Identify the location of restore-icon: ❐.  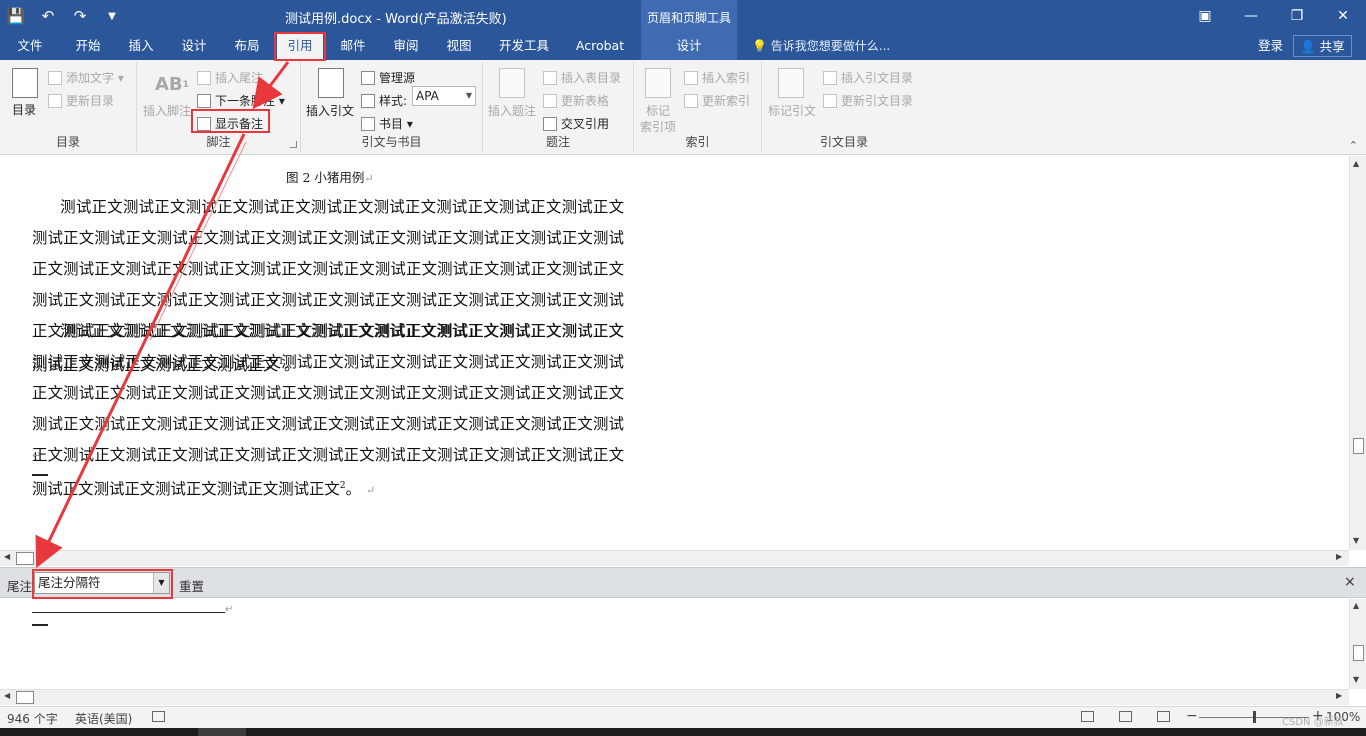
(1297, 16).